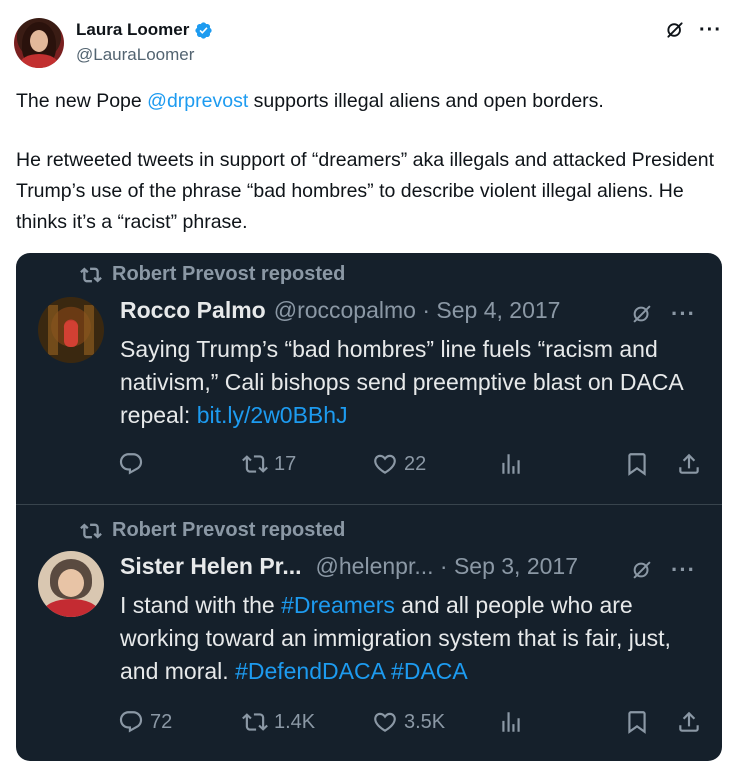 Image resolution: width=742 pixels, height=766 pixels. I want to click on hashtag-defenddaca: #DefendDACA, so click(310, 671).